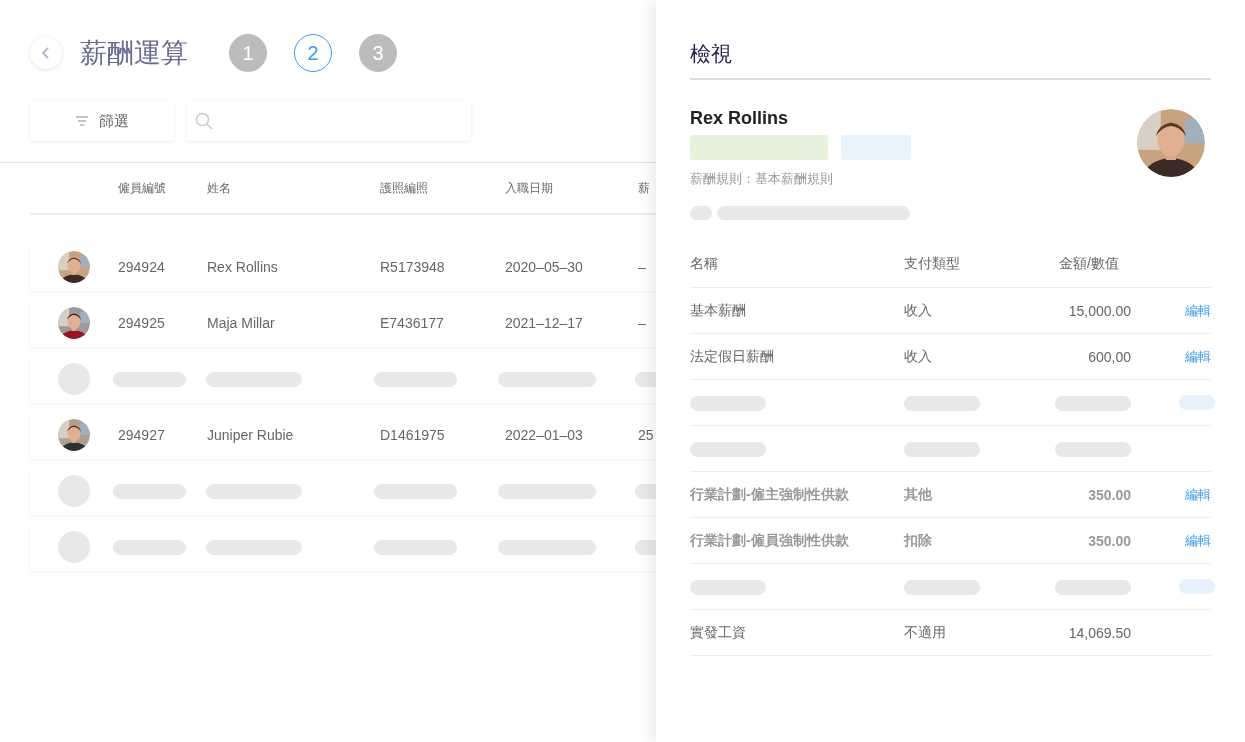 The image size is (1245, 742). What do you see at coordinates (529, 188) in the screenshot?
I see `column-header: 入職日期` at bounding box center [529, 188].